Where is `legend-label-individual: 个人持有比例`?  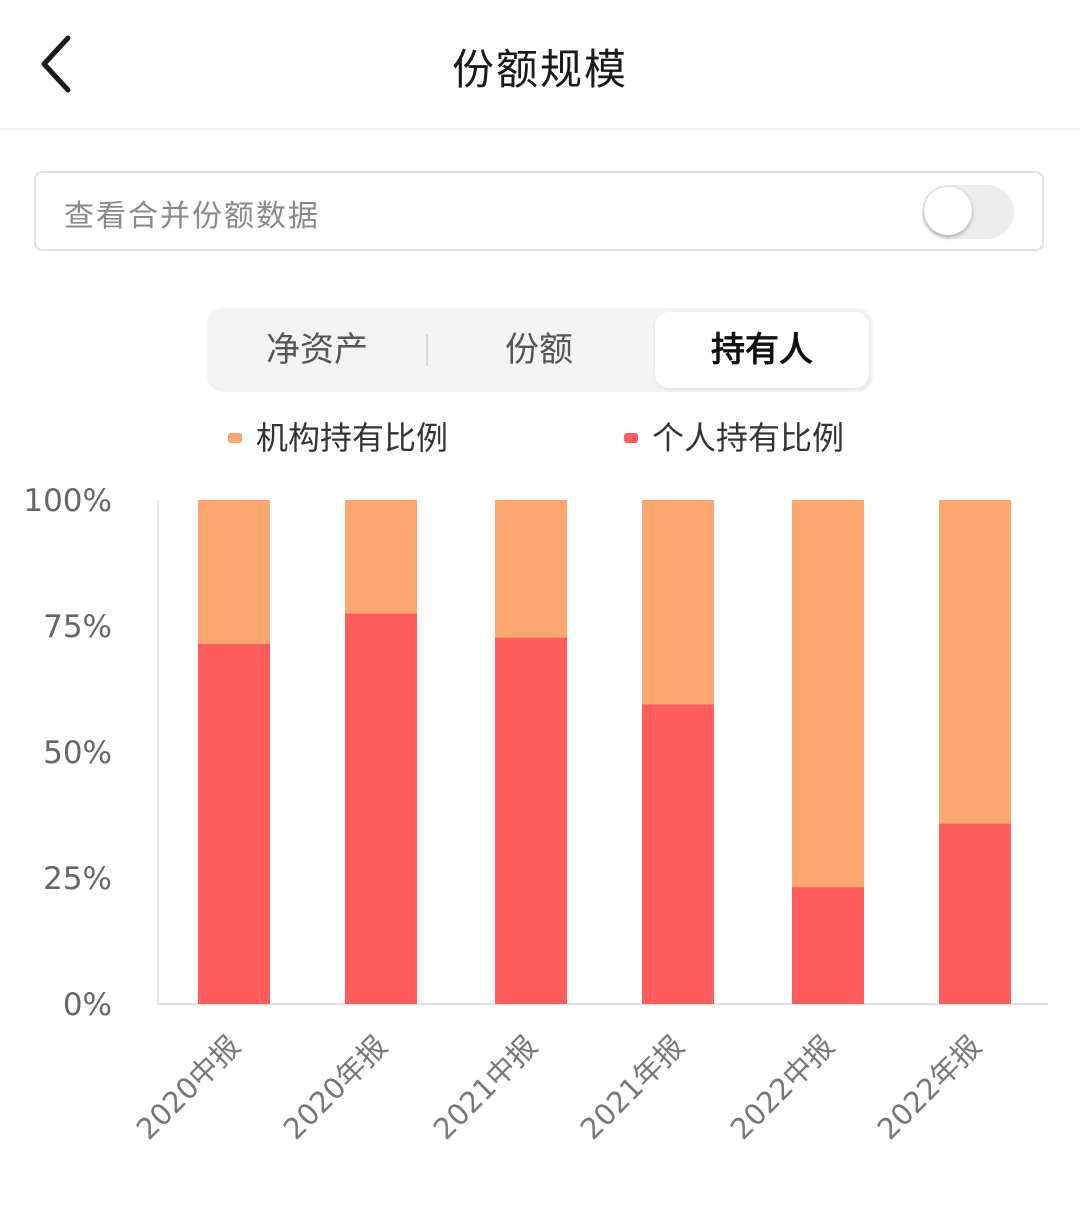
legend-label-individual: 个人持有比例 is located at coordinates (748, 438).